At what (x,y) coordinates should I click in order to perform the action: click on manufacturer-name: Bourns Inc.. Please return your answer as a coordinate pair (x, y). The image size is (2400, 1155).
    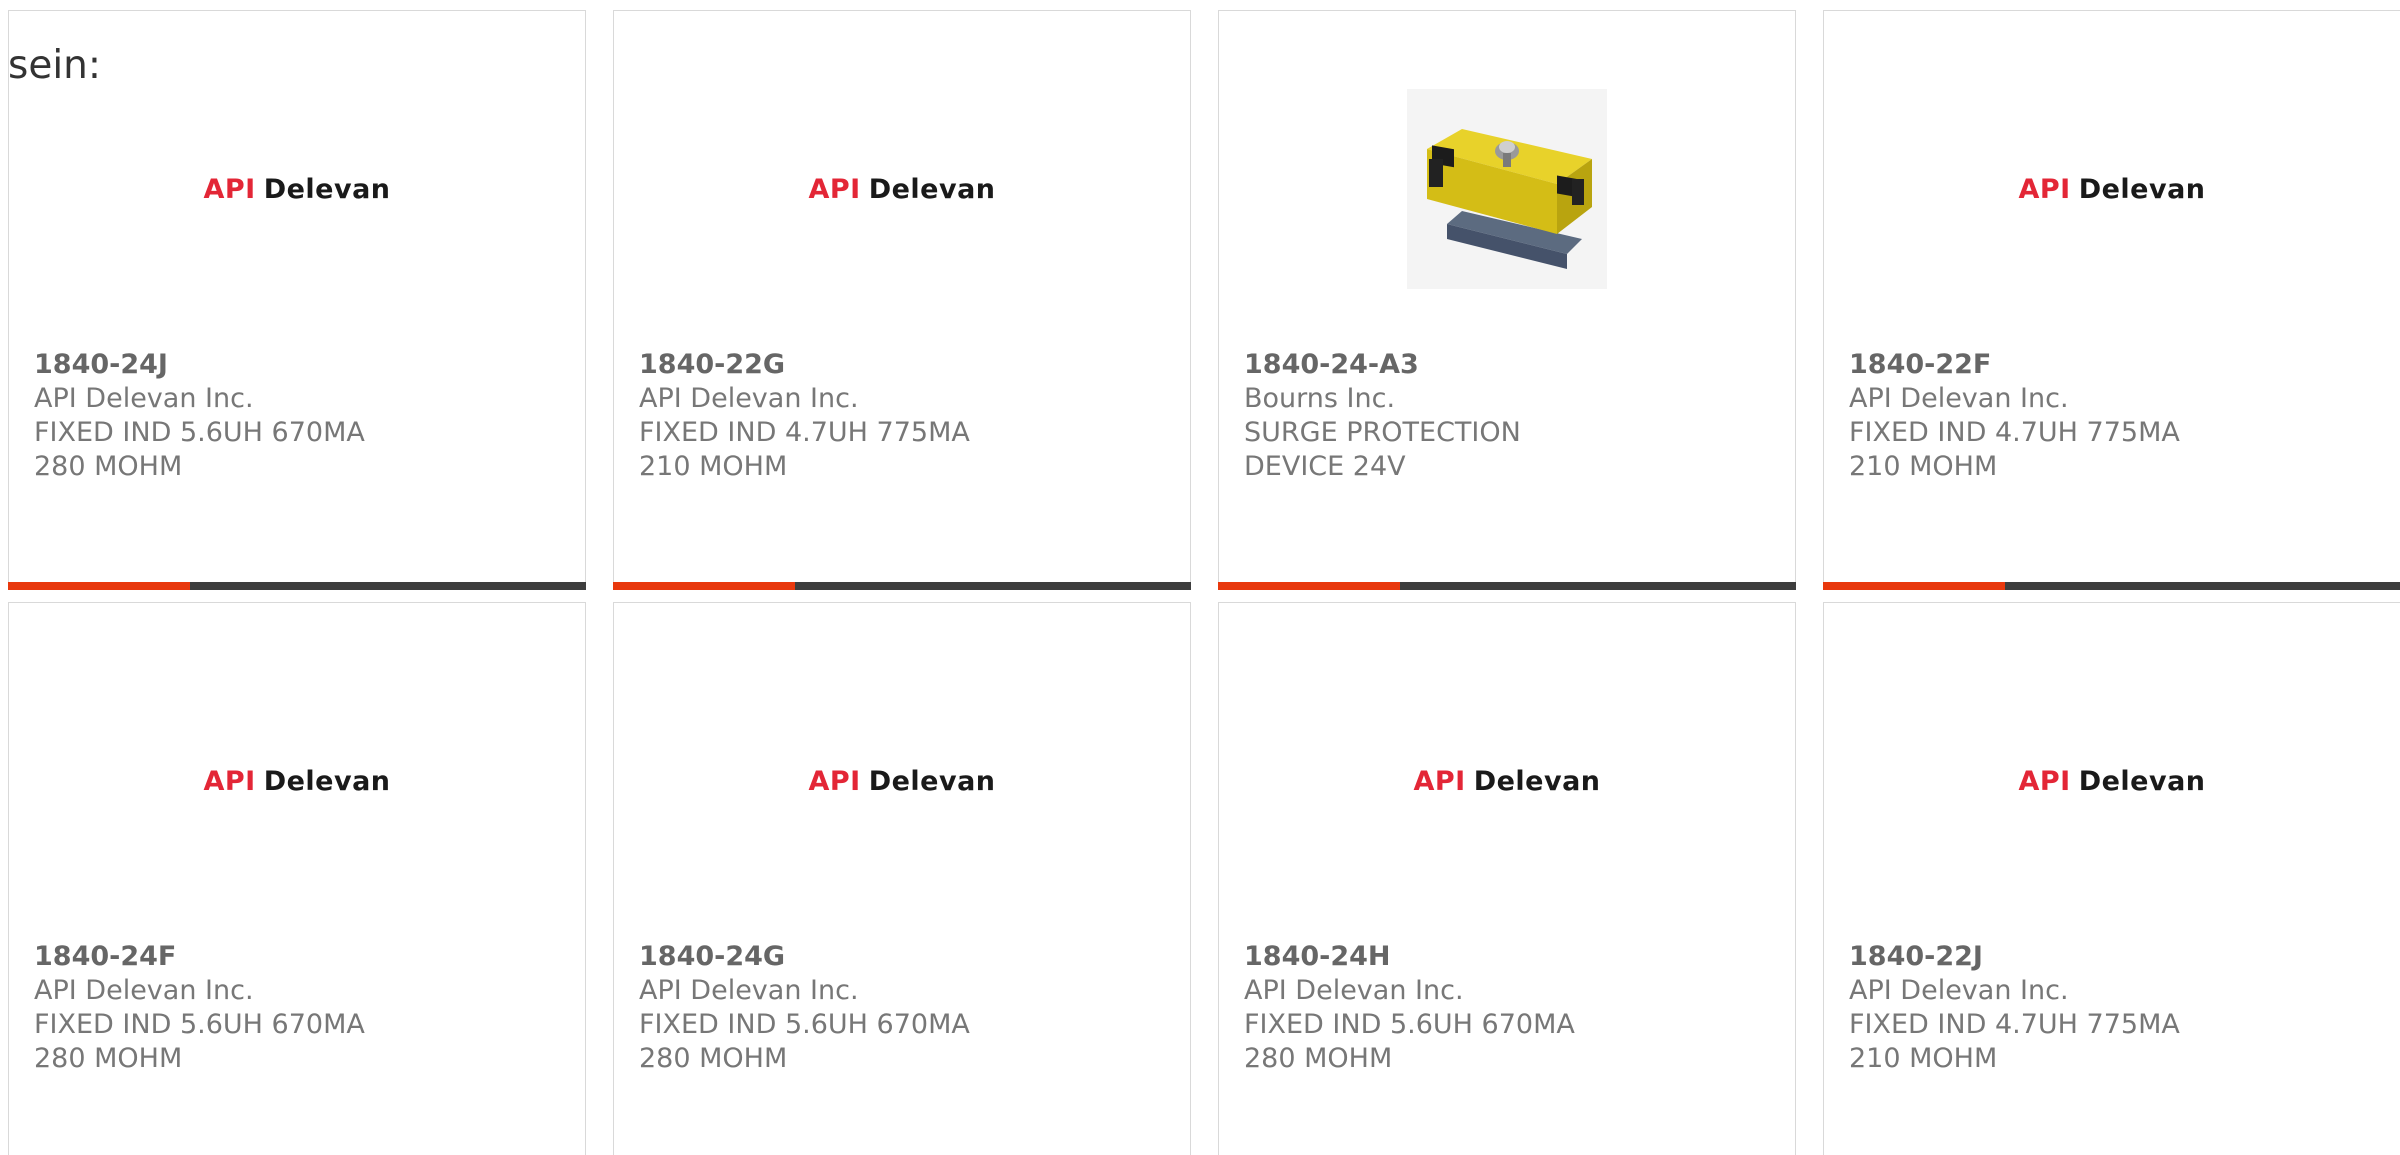
    Looking at the image, I should click on (1320, 398).